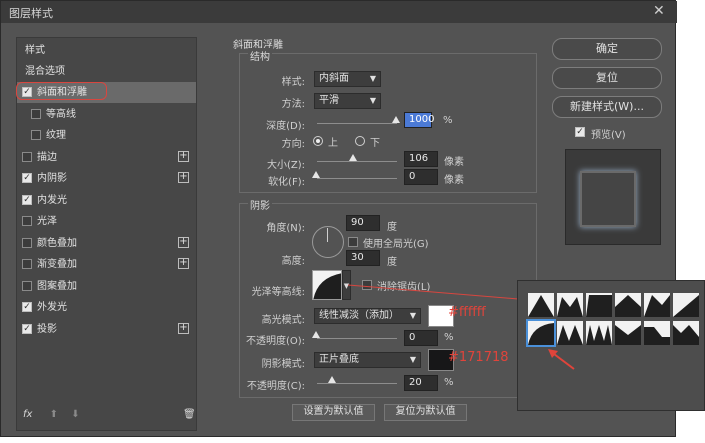 This screenshot has width=705, height=443. What do you see at coordinates (106, 71) in the screenshot?
I see `blend-options-item: 混合选项` at bounding box center [106, 71].